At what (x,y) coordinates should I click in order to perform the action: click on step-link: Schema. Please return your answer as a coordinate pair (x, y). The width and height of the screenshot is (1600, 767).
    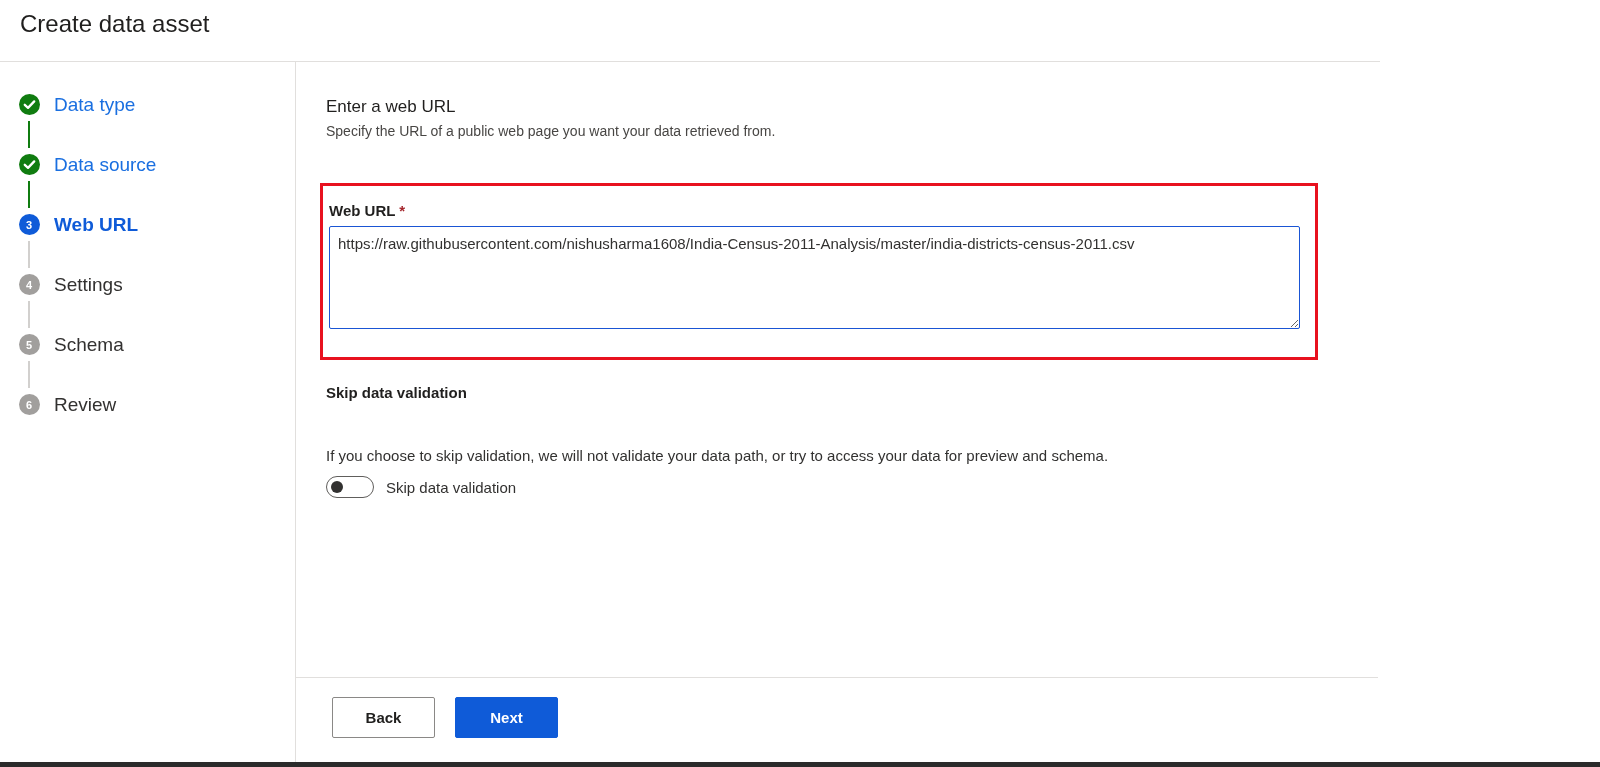
    Looking at the image, I should click on (89, 344).